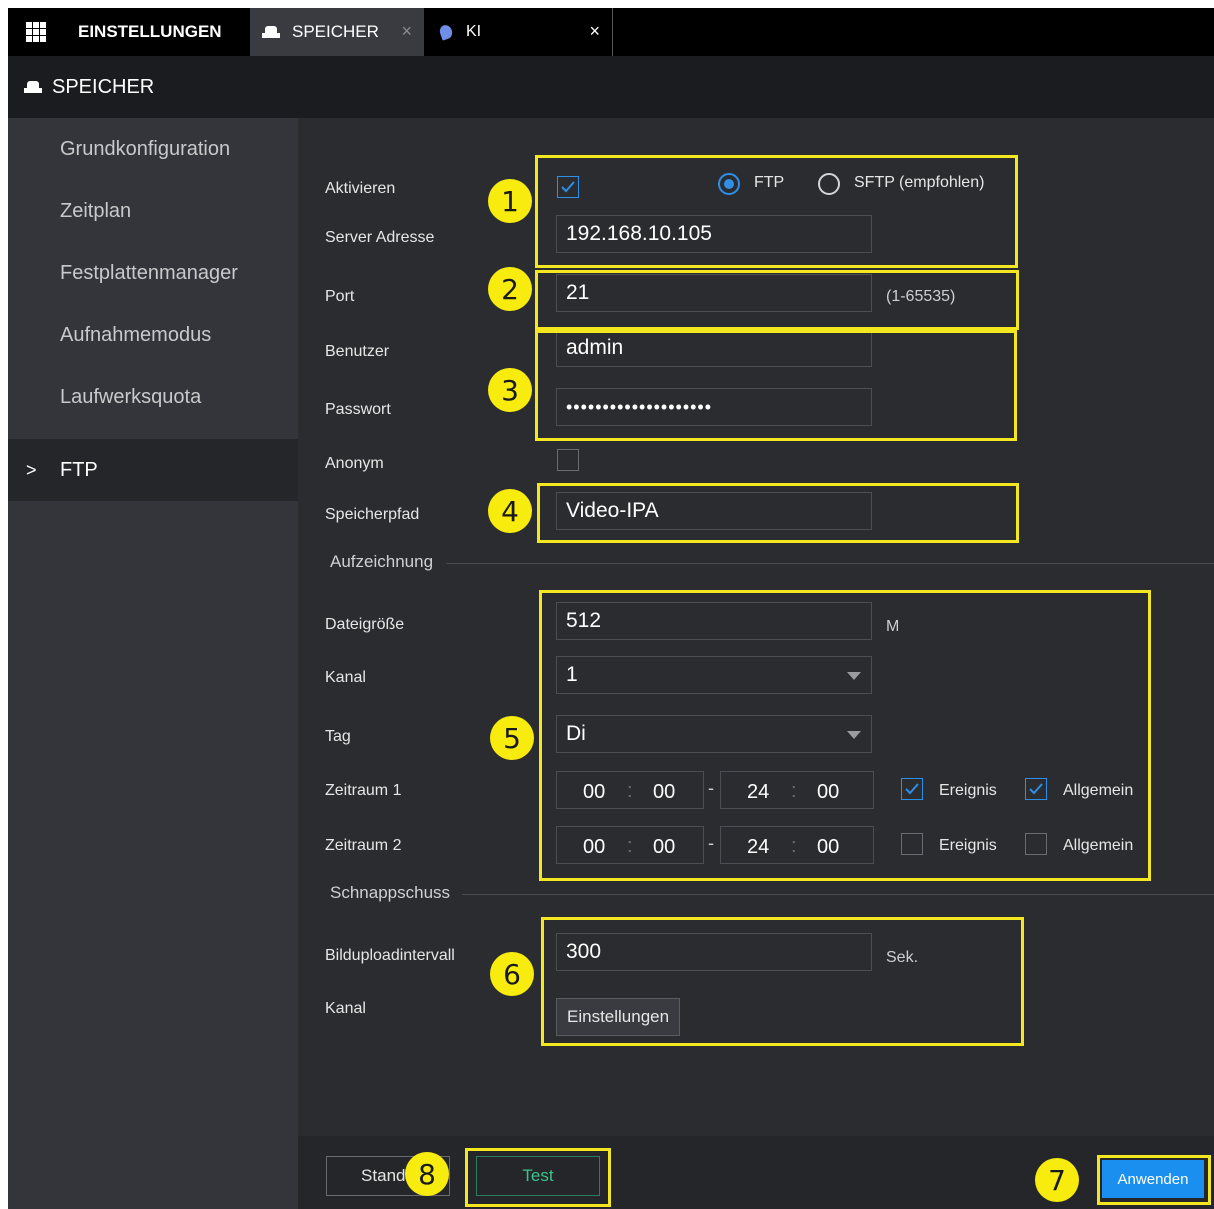  What do you see at coordinates (382, 561) in the screenshot?
I see `section-title: Aufzeichnung` at bounding box center [382, 561].